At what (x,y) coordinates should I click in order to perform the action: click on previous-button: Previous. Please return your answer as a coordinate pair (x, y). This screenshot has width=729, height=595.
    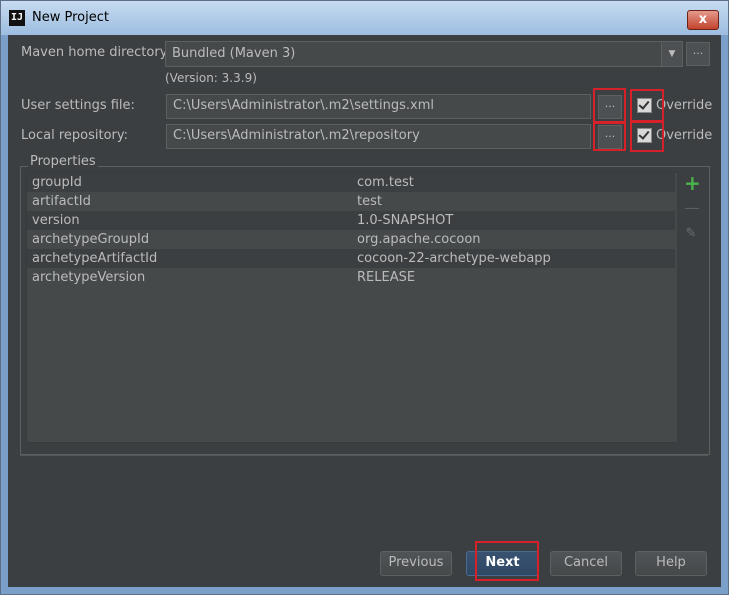
    Looking at the image, I should click on (416, 563).